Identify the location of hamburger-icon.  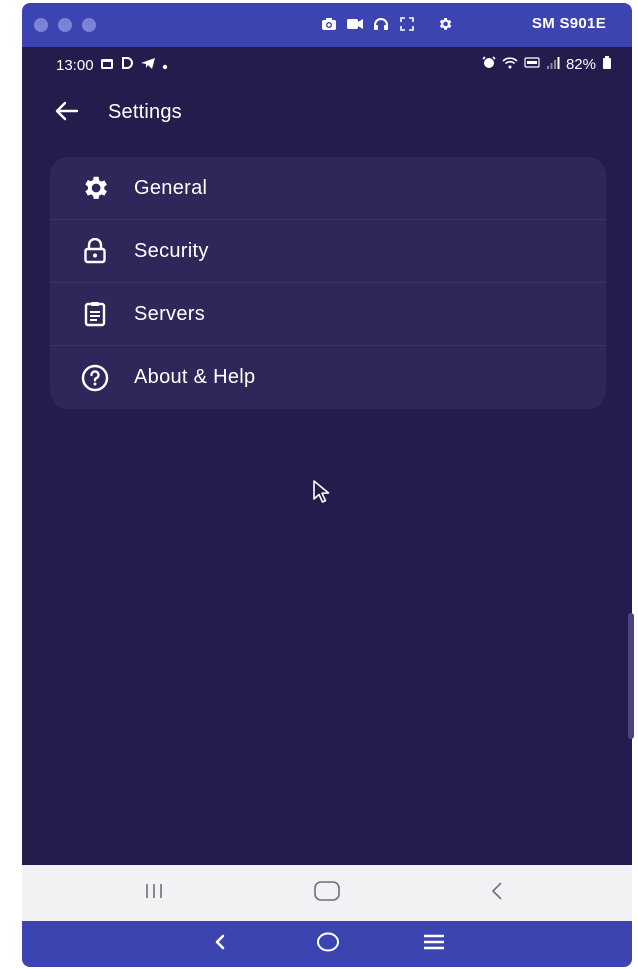
(434, 944).